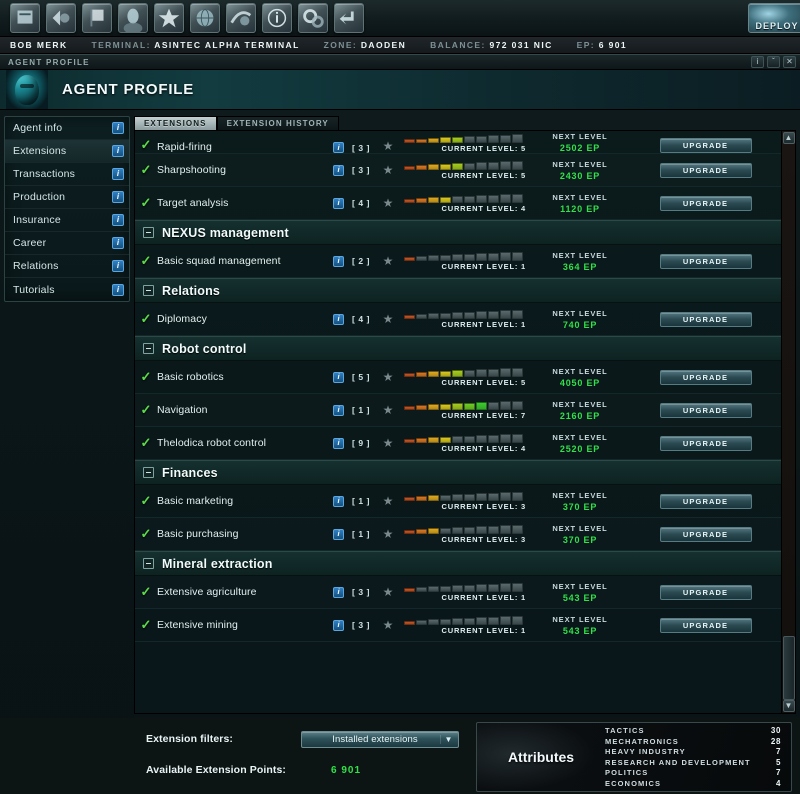  Describe the element at coordinates (128, 89) in the screenshot. I see `page-title: AGENT PROFILE` at that location.